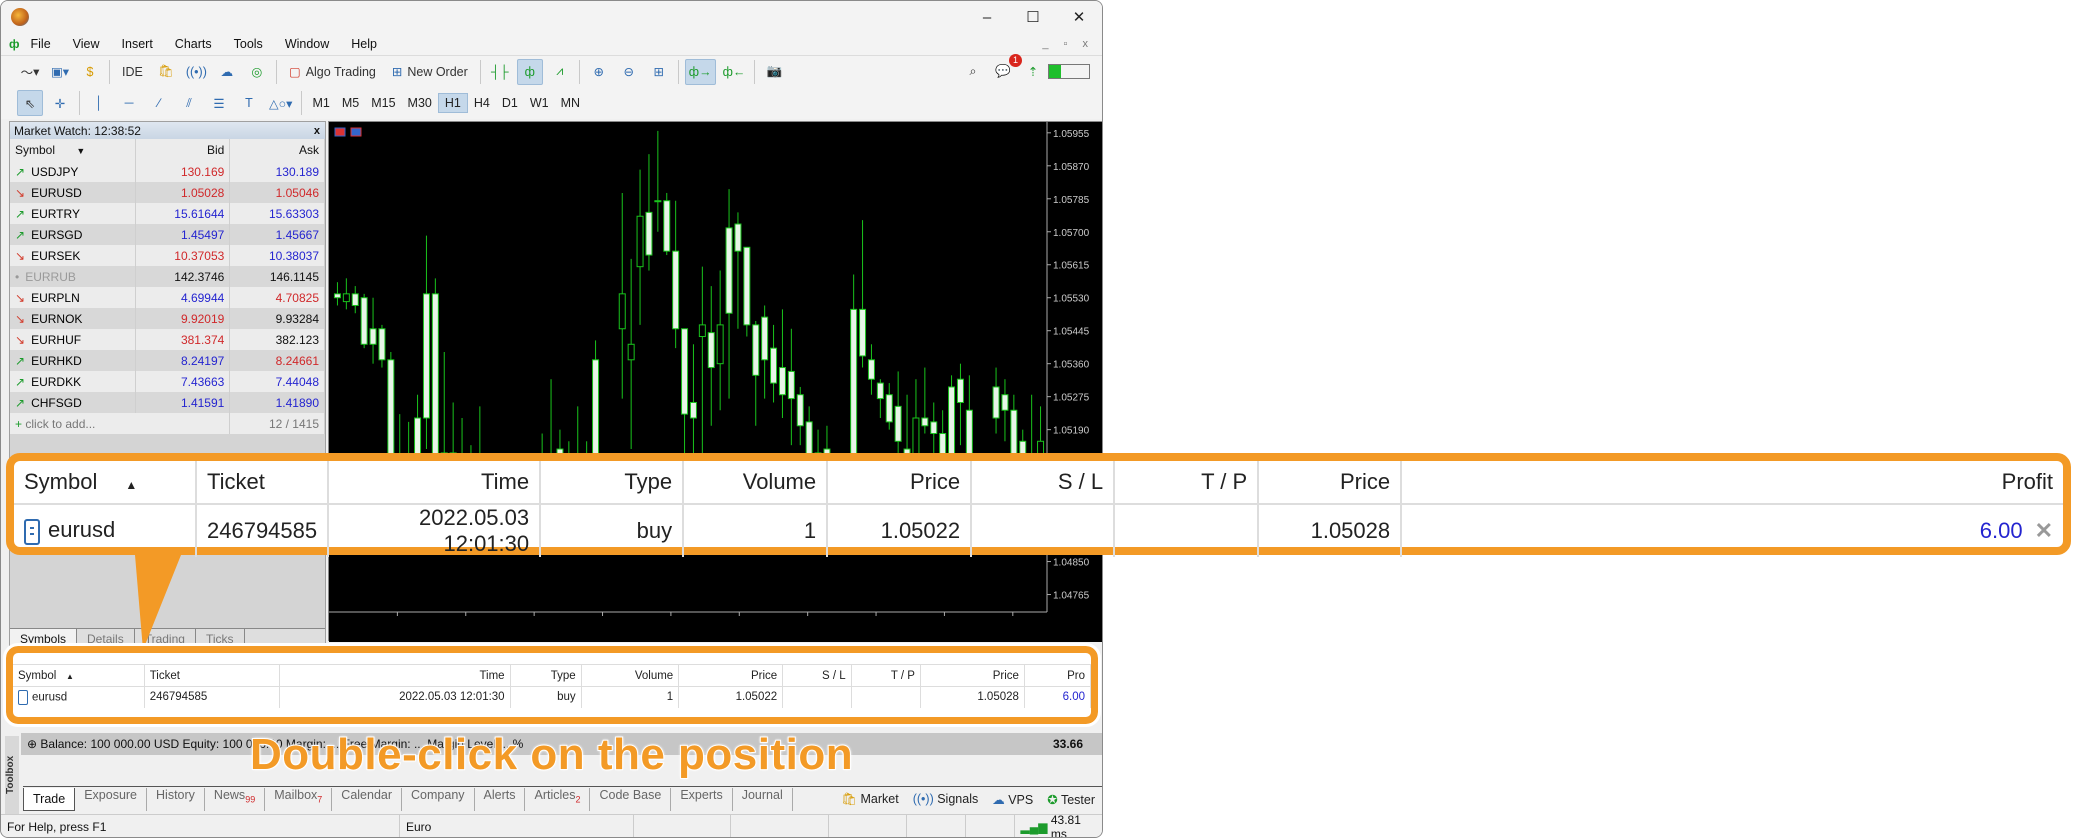  I want to click on market-watch-row: ↘ EURHUF 381.374 382.123, so click(167, 339).